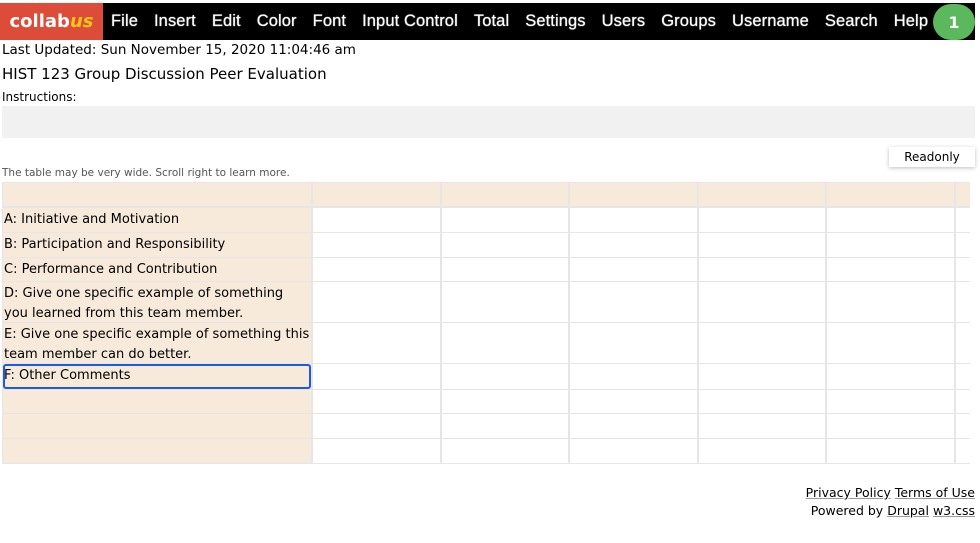  What do you see at coordinates (157, 220) in the screenshot?
I see `row-label-cell: A: Initiative and Motivation` at bounding box center [157, 220].